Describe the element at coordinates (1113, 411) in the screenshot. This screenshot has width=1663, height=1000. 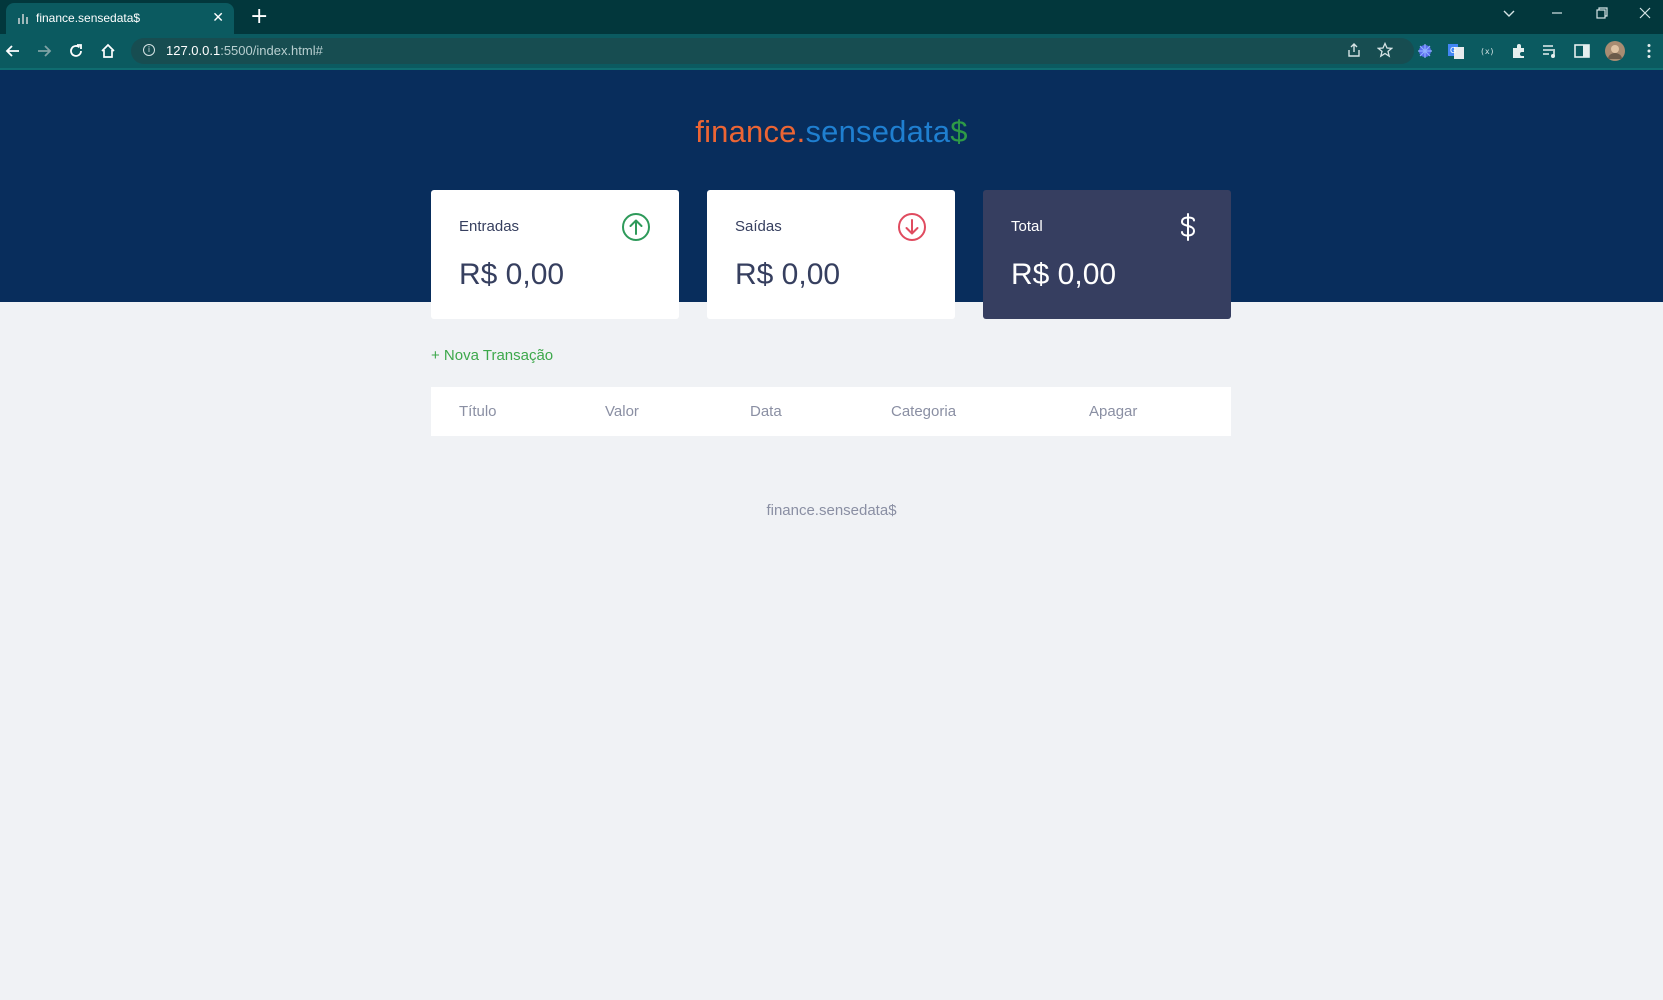
I see `column-header-delete: Apagar` at that location.